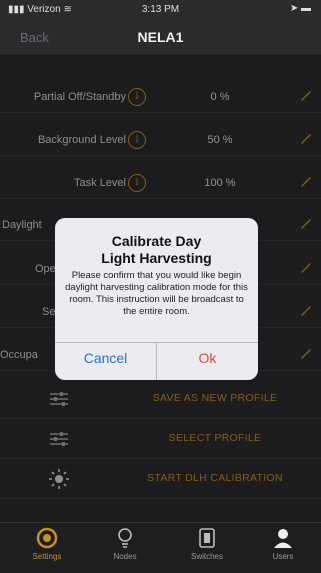 The height and width of the screenshot is (573, 321). What do you see at coordinates (156, 258) in the screenshot?
I see `dialog-title-line-2: Light Harvesting` at bounding box center [156, 258].